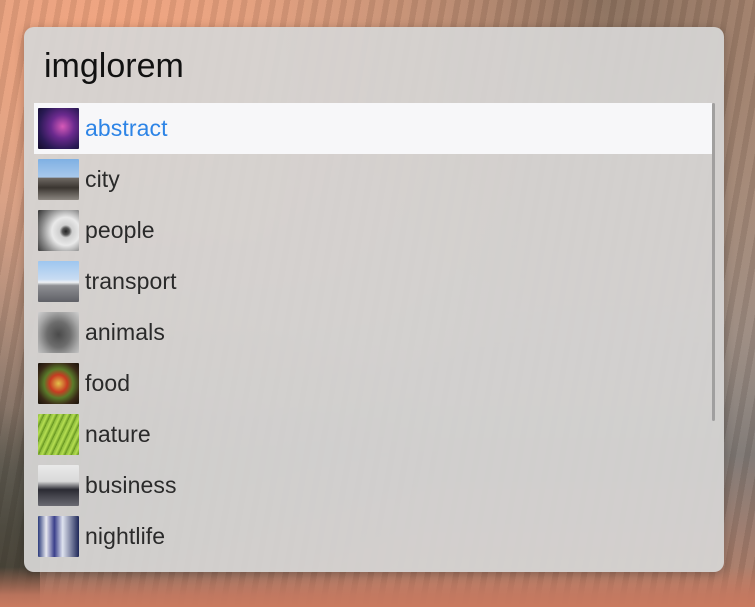 The width and height of the screenshot is (755, 607). I want to click on wallpaper-foreground, so click(377, 587).